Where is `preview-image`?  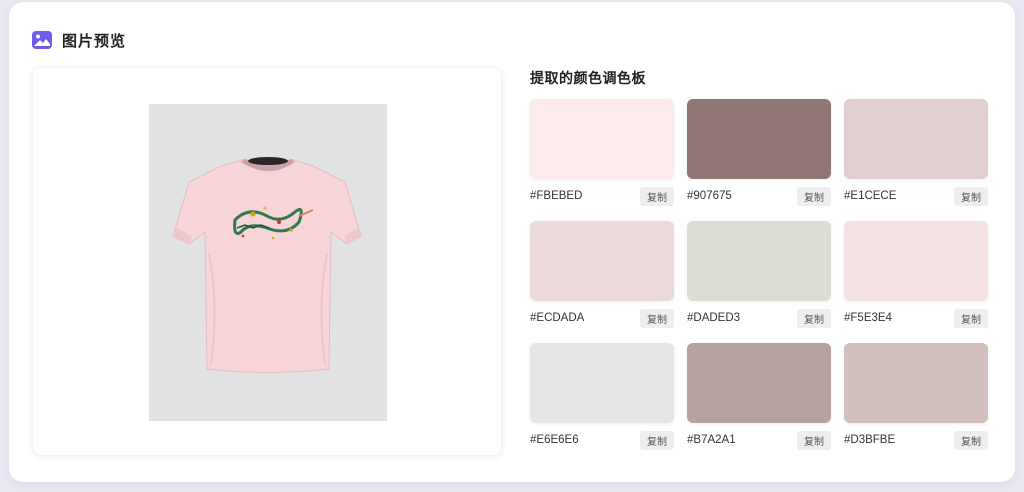 preview-image is located at coordinates (268, 262).